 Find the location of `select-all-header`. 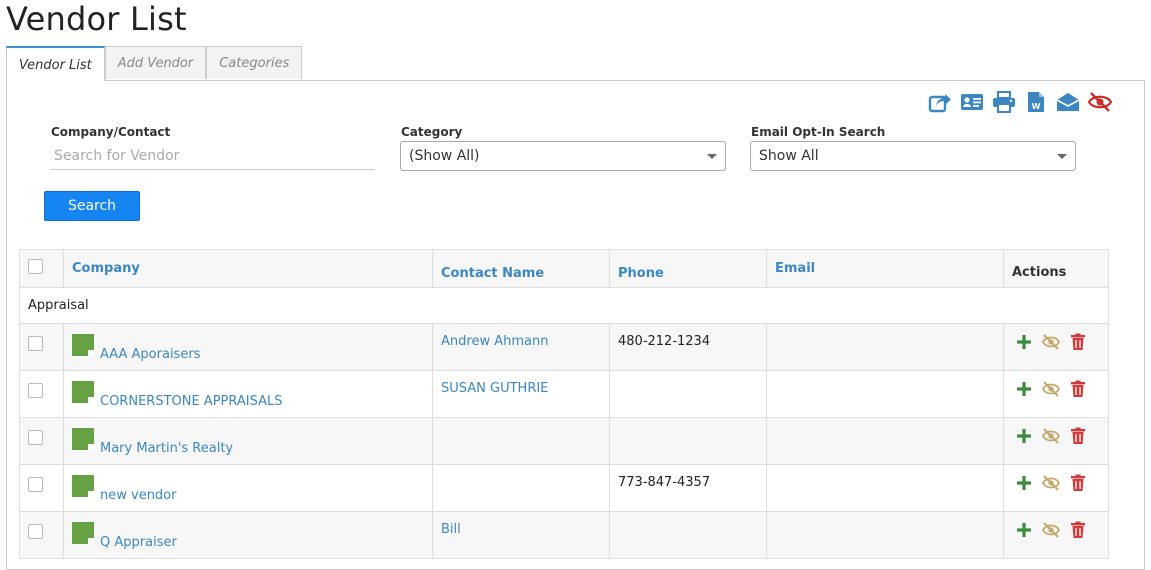

select-all-header is located at coordinates (41, 268).